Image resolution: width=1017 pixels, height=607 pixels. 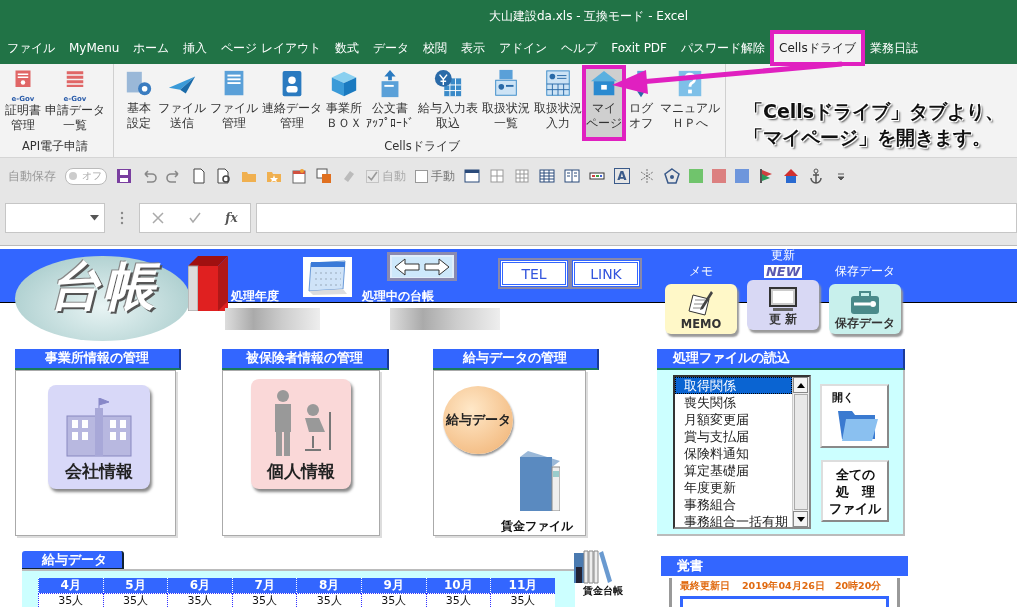 What do you see at coordinates (783, 299) in the screenshot?
I see `monitor-icon` at bounding box center [783, 299].